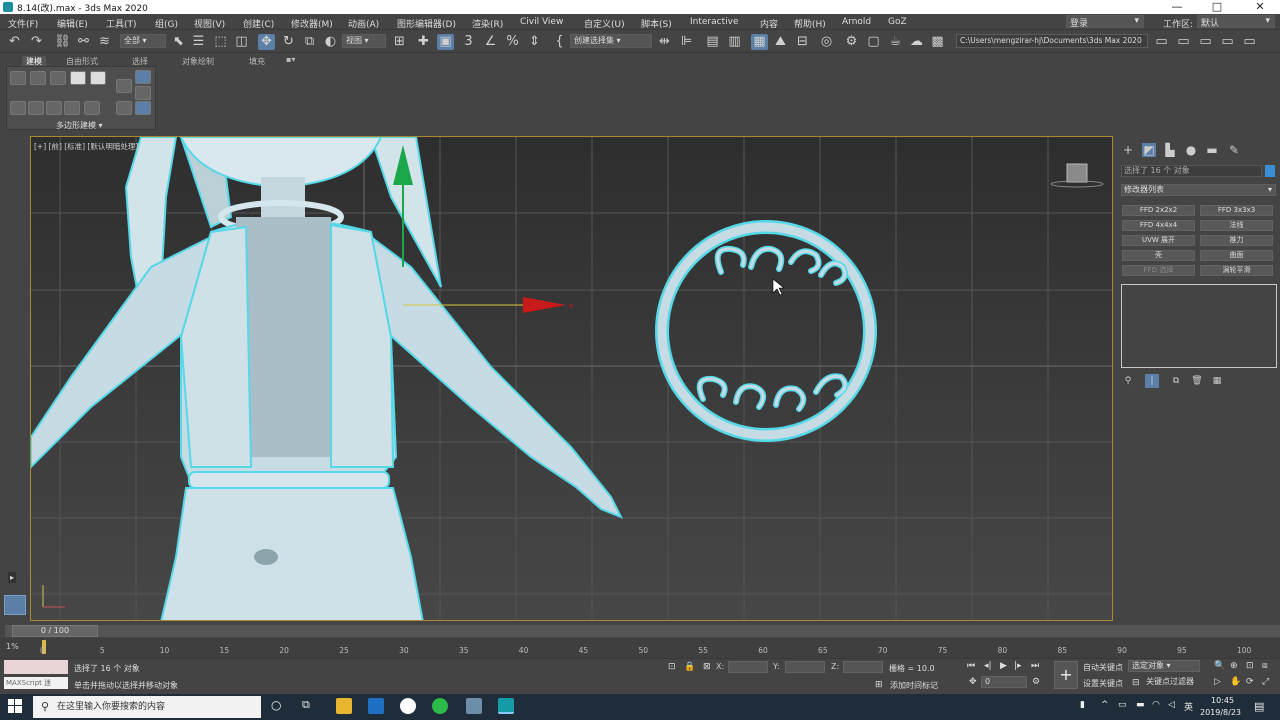  Describe the element at coordinates (642, 631) in the screenshot. I see `time-slider` at that location.